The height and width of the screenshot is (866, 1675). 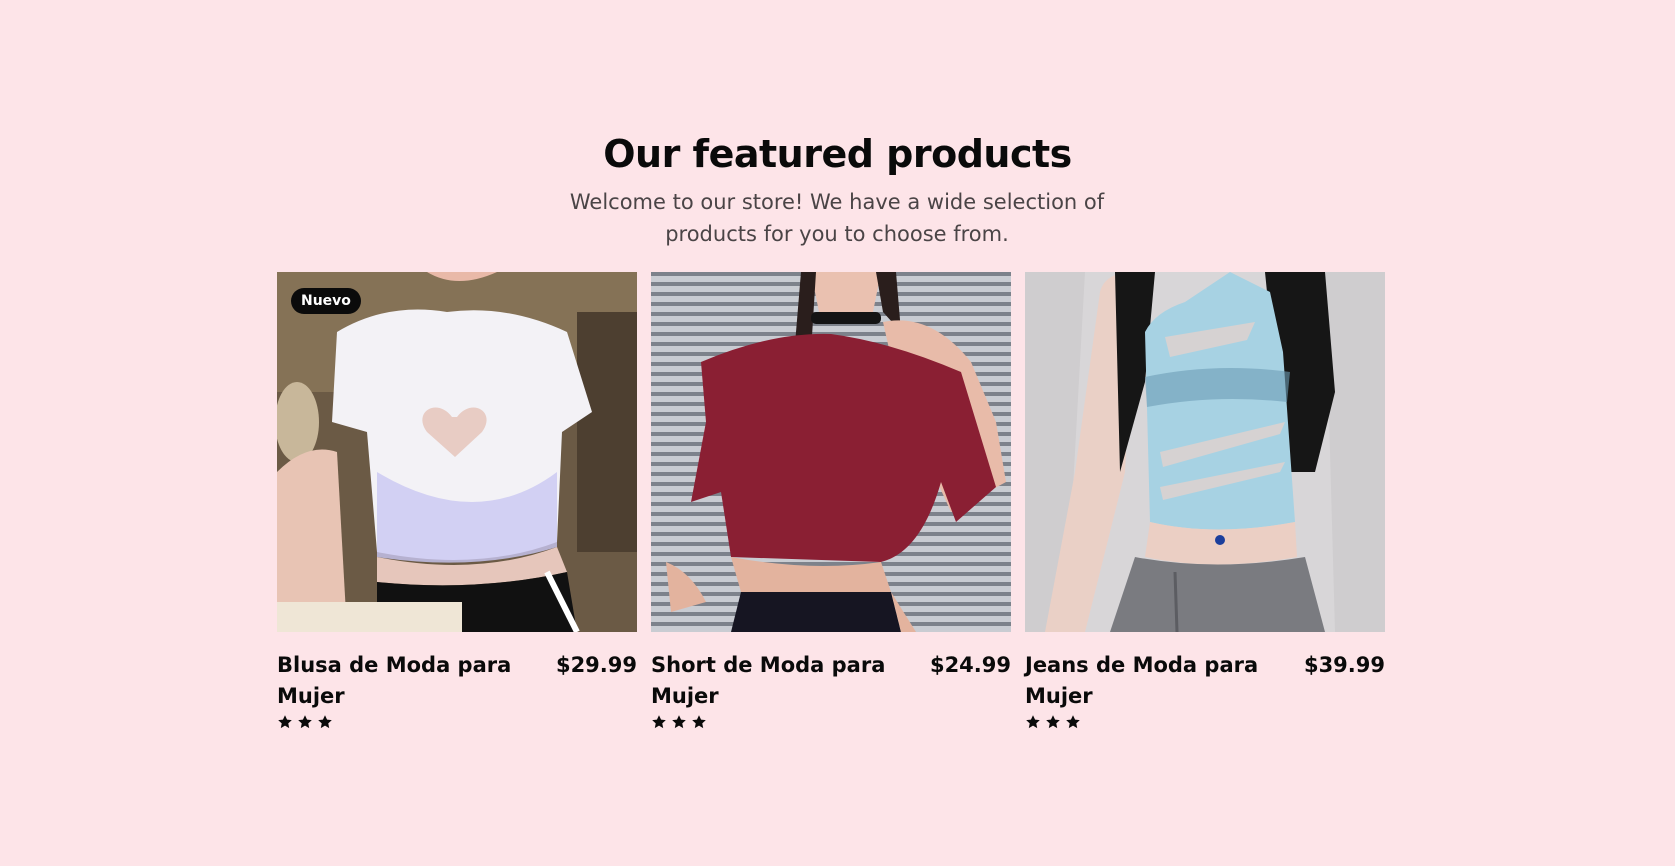 I want to click on product-title: Jeans de Moda para Mujer, so click(x=1155, y=681).